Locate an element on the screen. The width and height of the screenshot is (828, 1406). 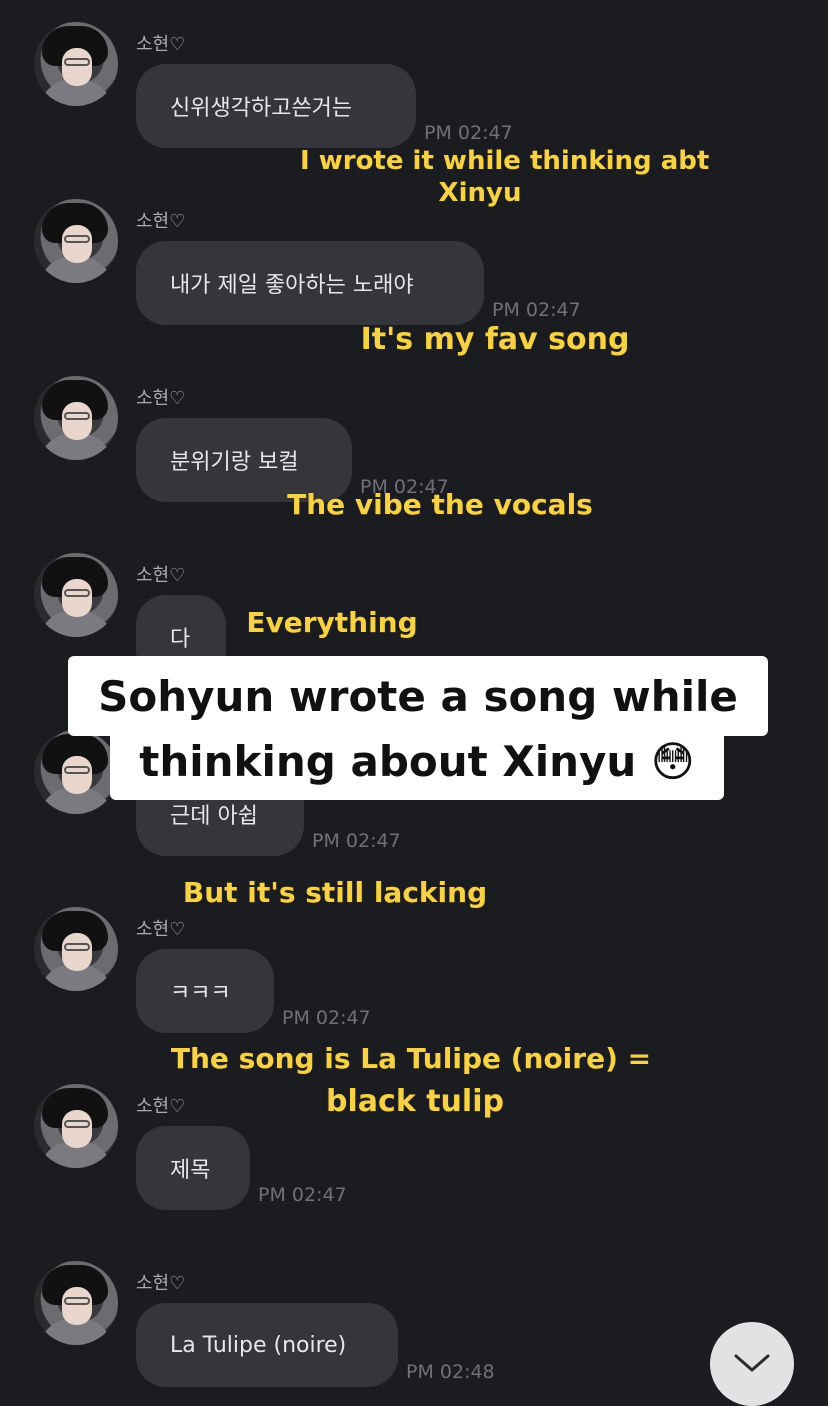
message-time: PM 02:48 is located at coordinates (450, 1372).